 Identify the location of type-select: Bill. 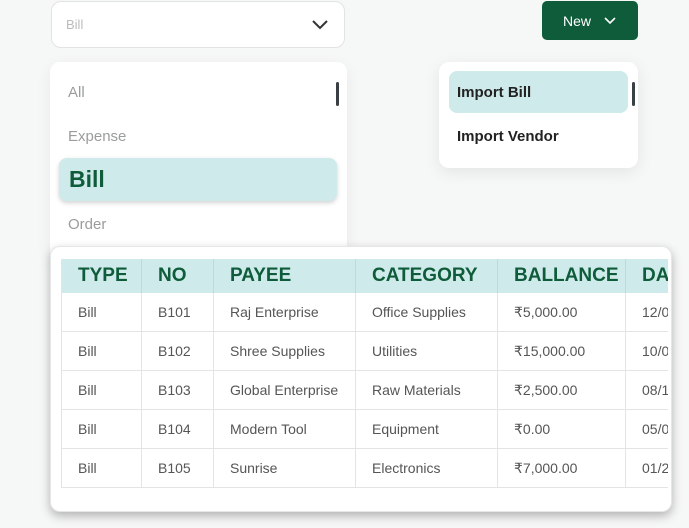
(198, 24).